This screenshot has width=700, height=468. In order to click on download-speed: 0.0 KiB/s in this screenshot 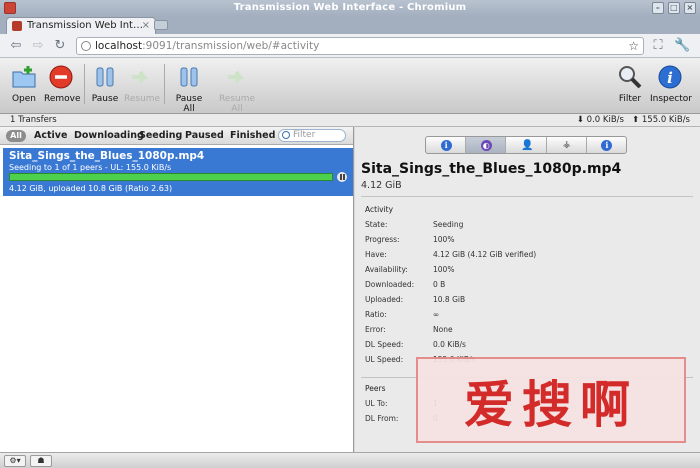, I will do `click(605, 120)`.